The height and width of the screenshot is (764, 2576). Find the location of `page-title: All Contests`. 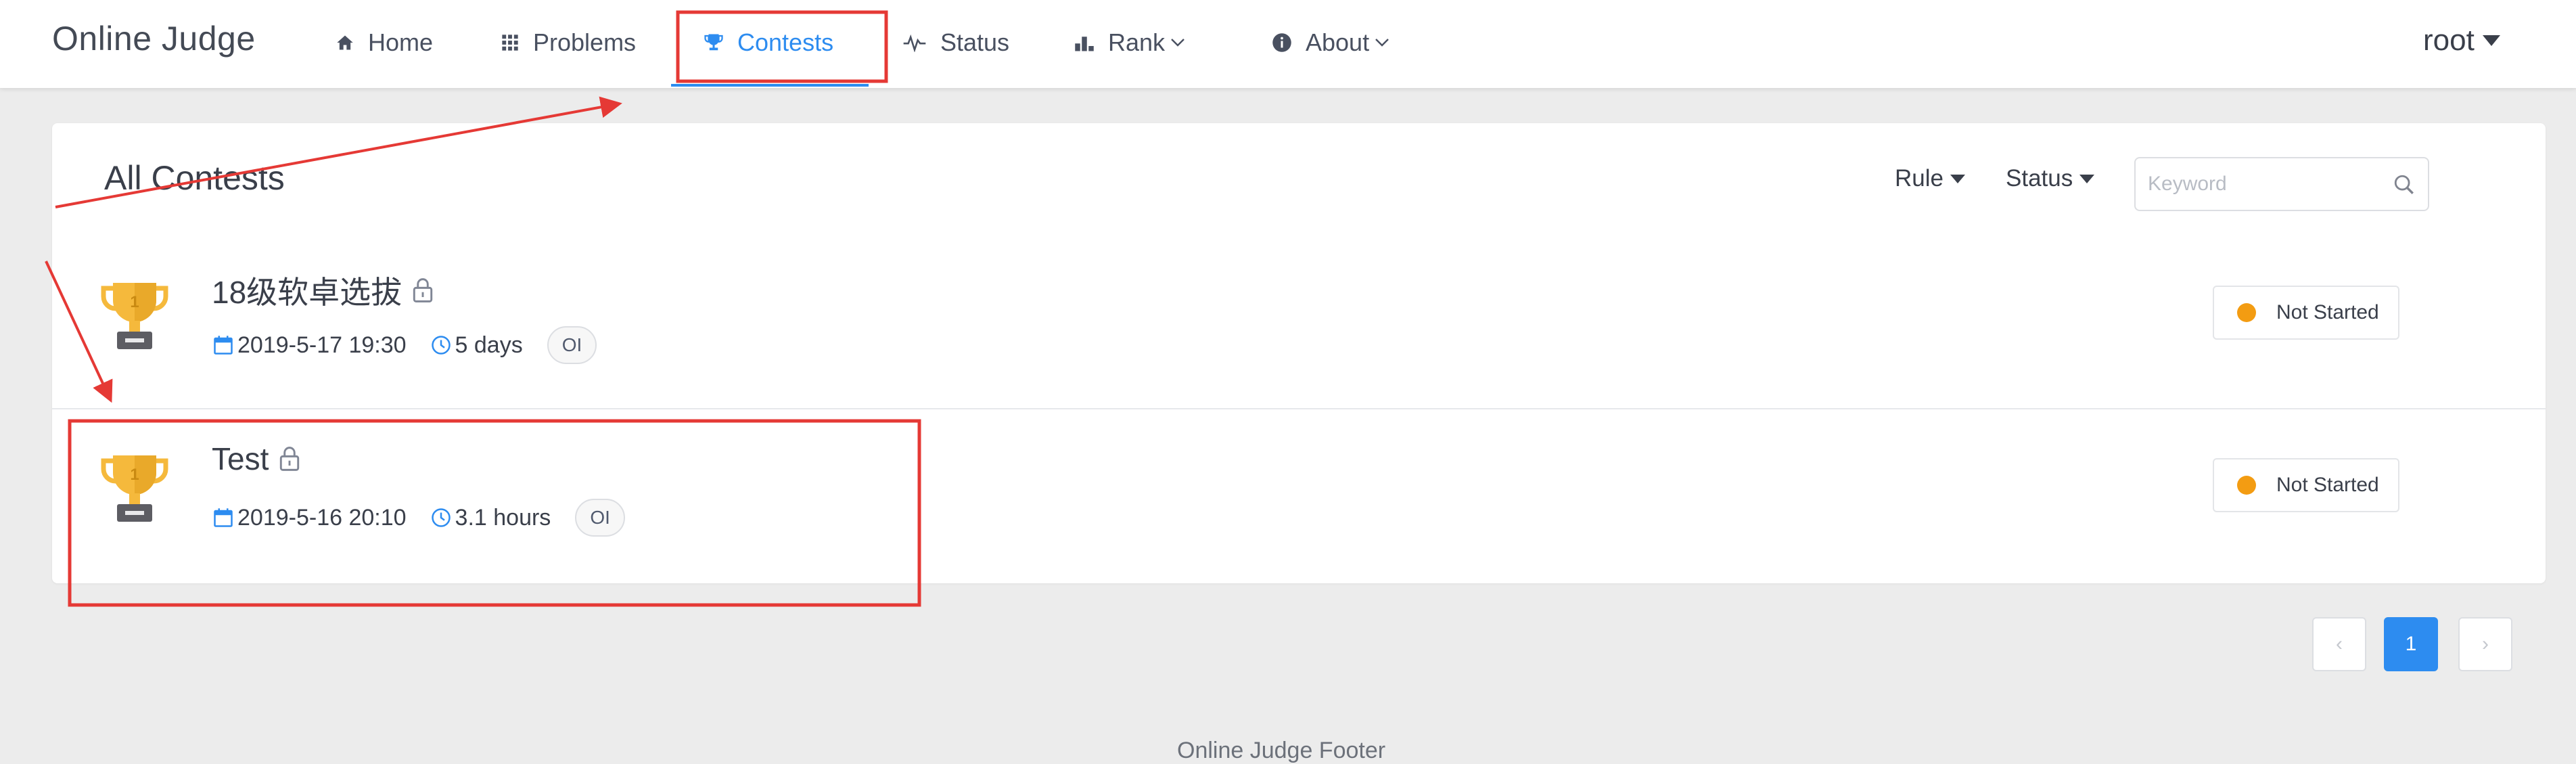

page-title: All Contests is located at coordinates (194, 178).